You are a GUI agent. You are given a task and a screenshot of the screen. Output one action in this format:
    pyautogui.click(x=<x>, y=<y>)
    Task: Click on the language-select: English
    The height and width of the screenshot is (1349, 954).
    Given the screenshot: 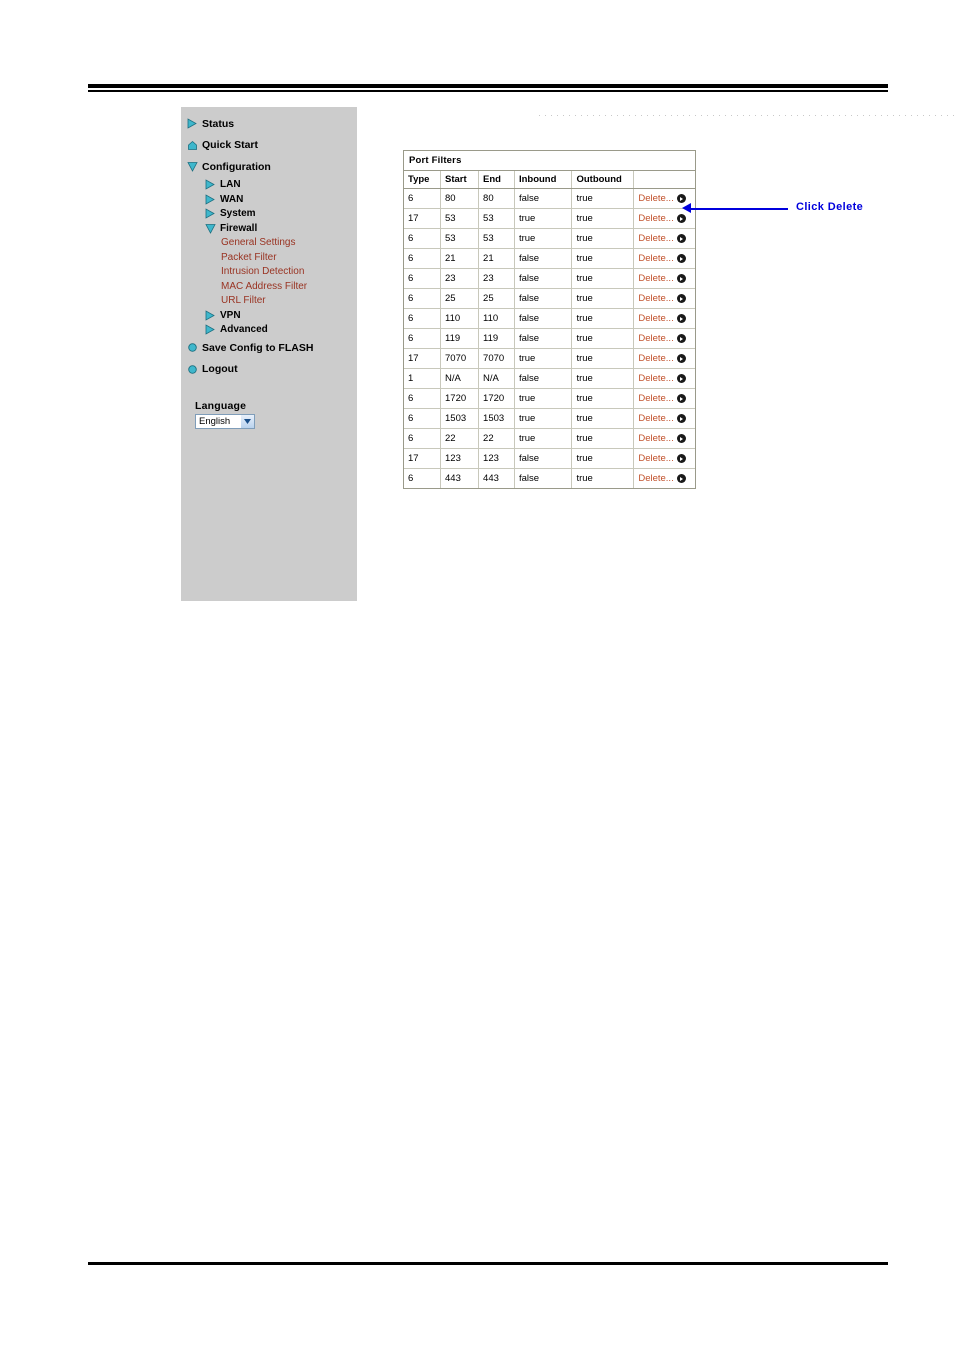 What is the action you would take?
    pyautogui.click(x=225, y=421)
    